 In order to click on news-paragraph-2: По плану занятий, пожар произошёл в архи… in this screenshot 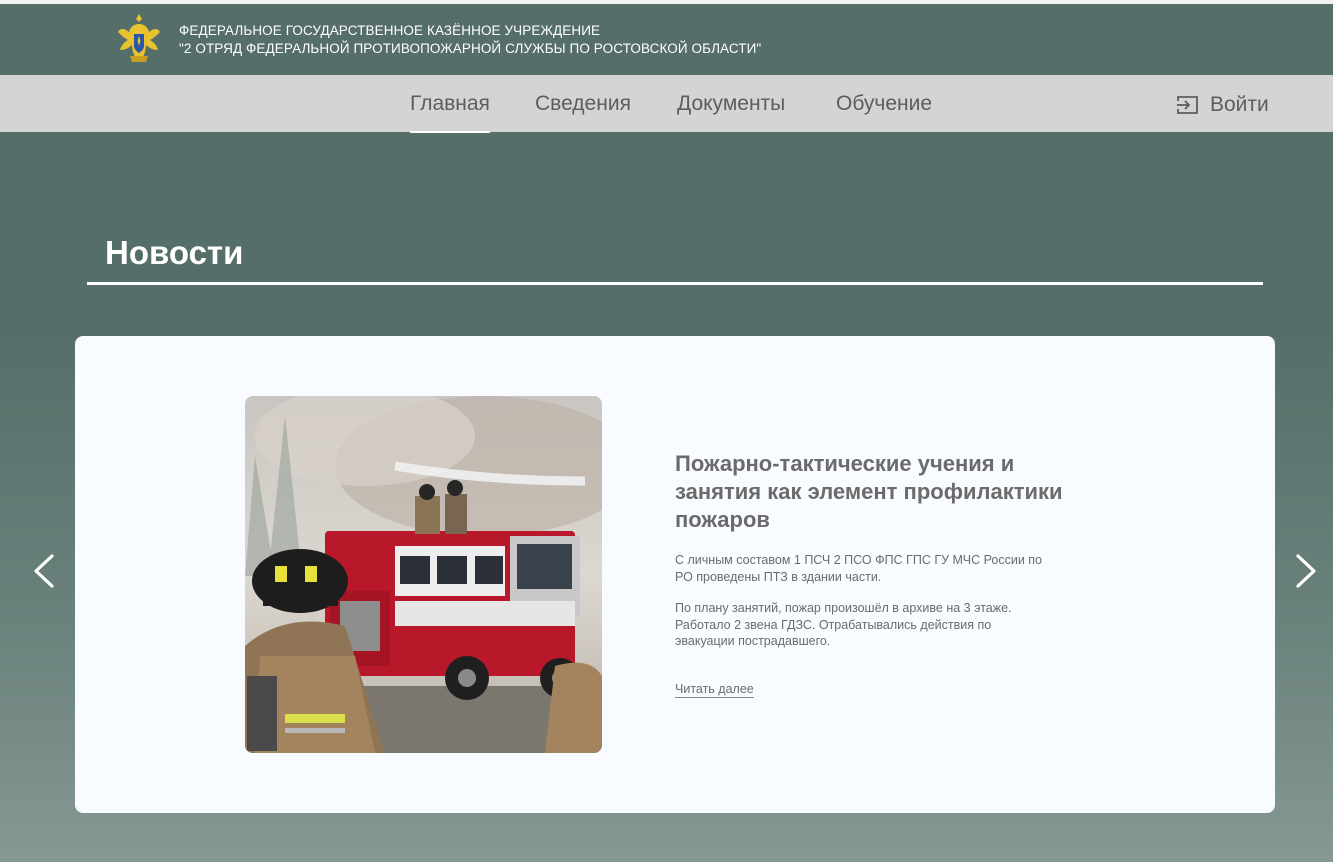, I will do `click(843, 624)`.